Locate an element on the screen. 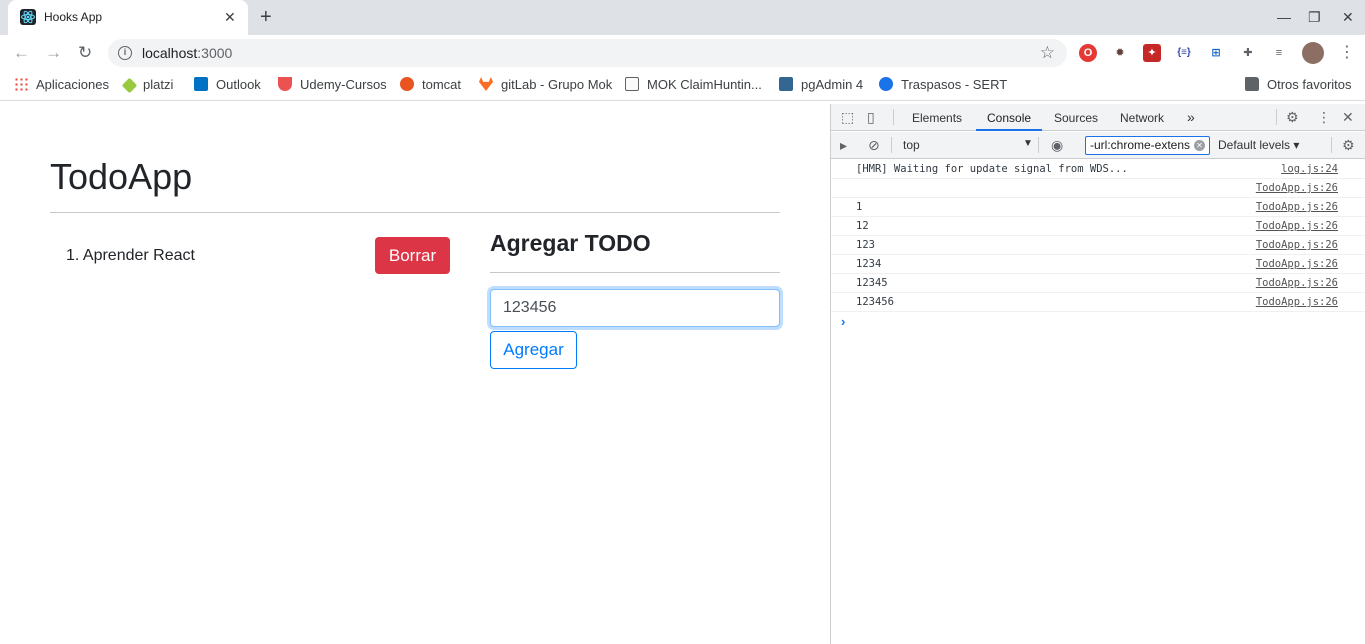  bookmark-aplicaciones: Aplicaciones is located at coordinates (61, 86).